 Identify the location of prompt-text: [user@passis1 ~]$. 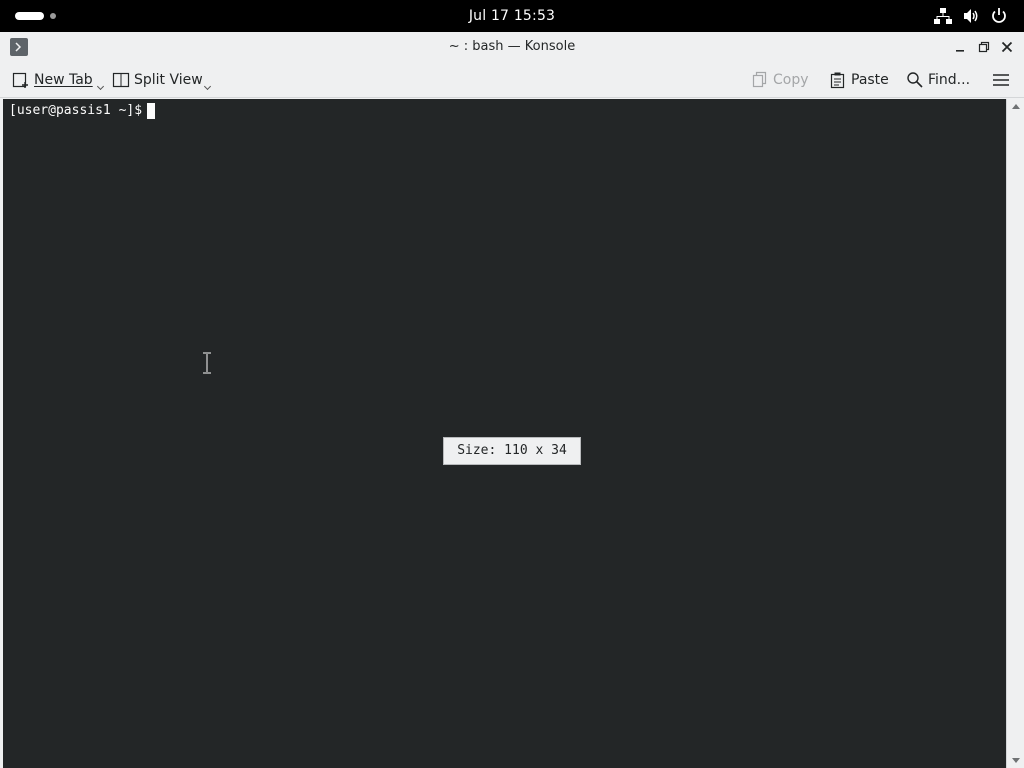
(76, 110).